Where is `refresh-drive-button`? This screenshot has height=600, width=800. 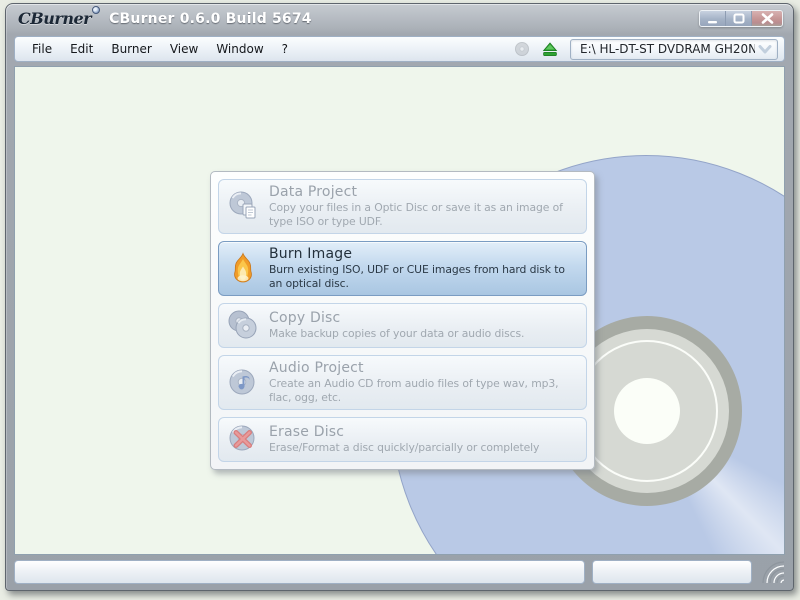 refresh-drive-button is located at coordinates (522, 49).